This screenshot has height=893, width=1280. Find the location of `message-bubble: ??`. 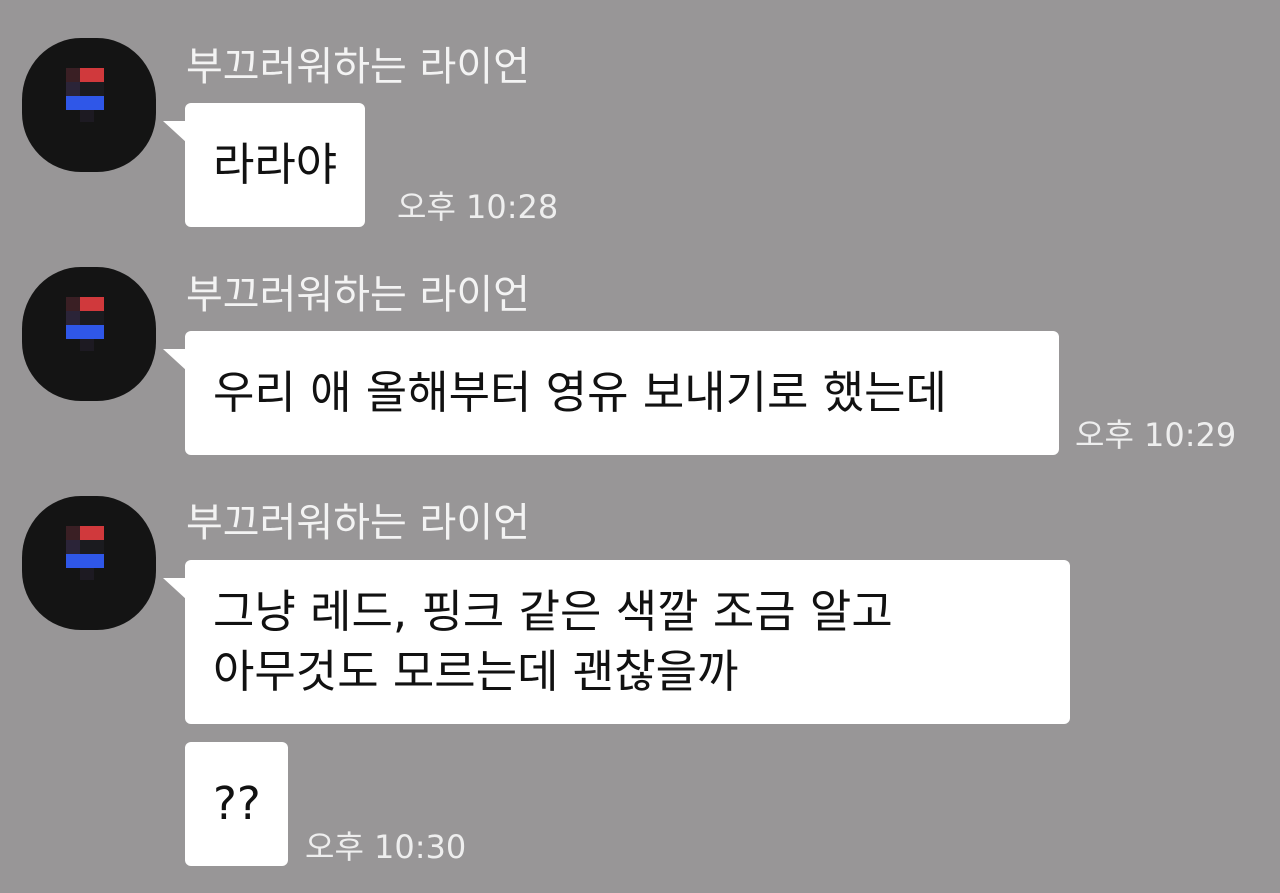

message-bubble: ?? is located at coordinates (236, 804).